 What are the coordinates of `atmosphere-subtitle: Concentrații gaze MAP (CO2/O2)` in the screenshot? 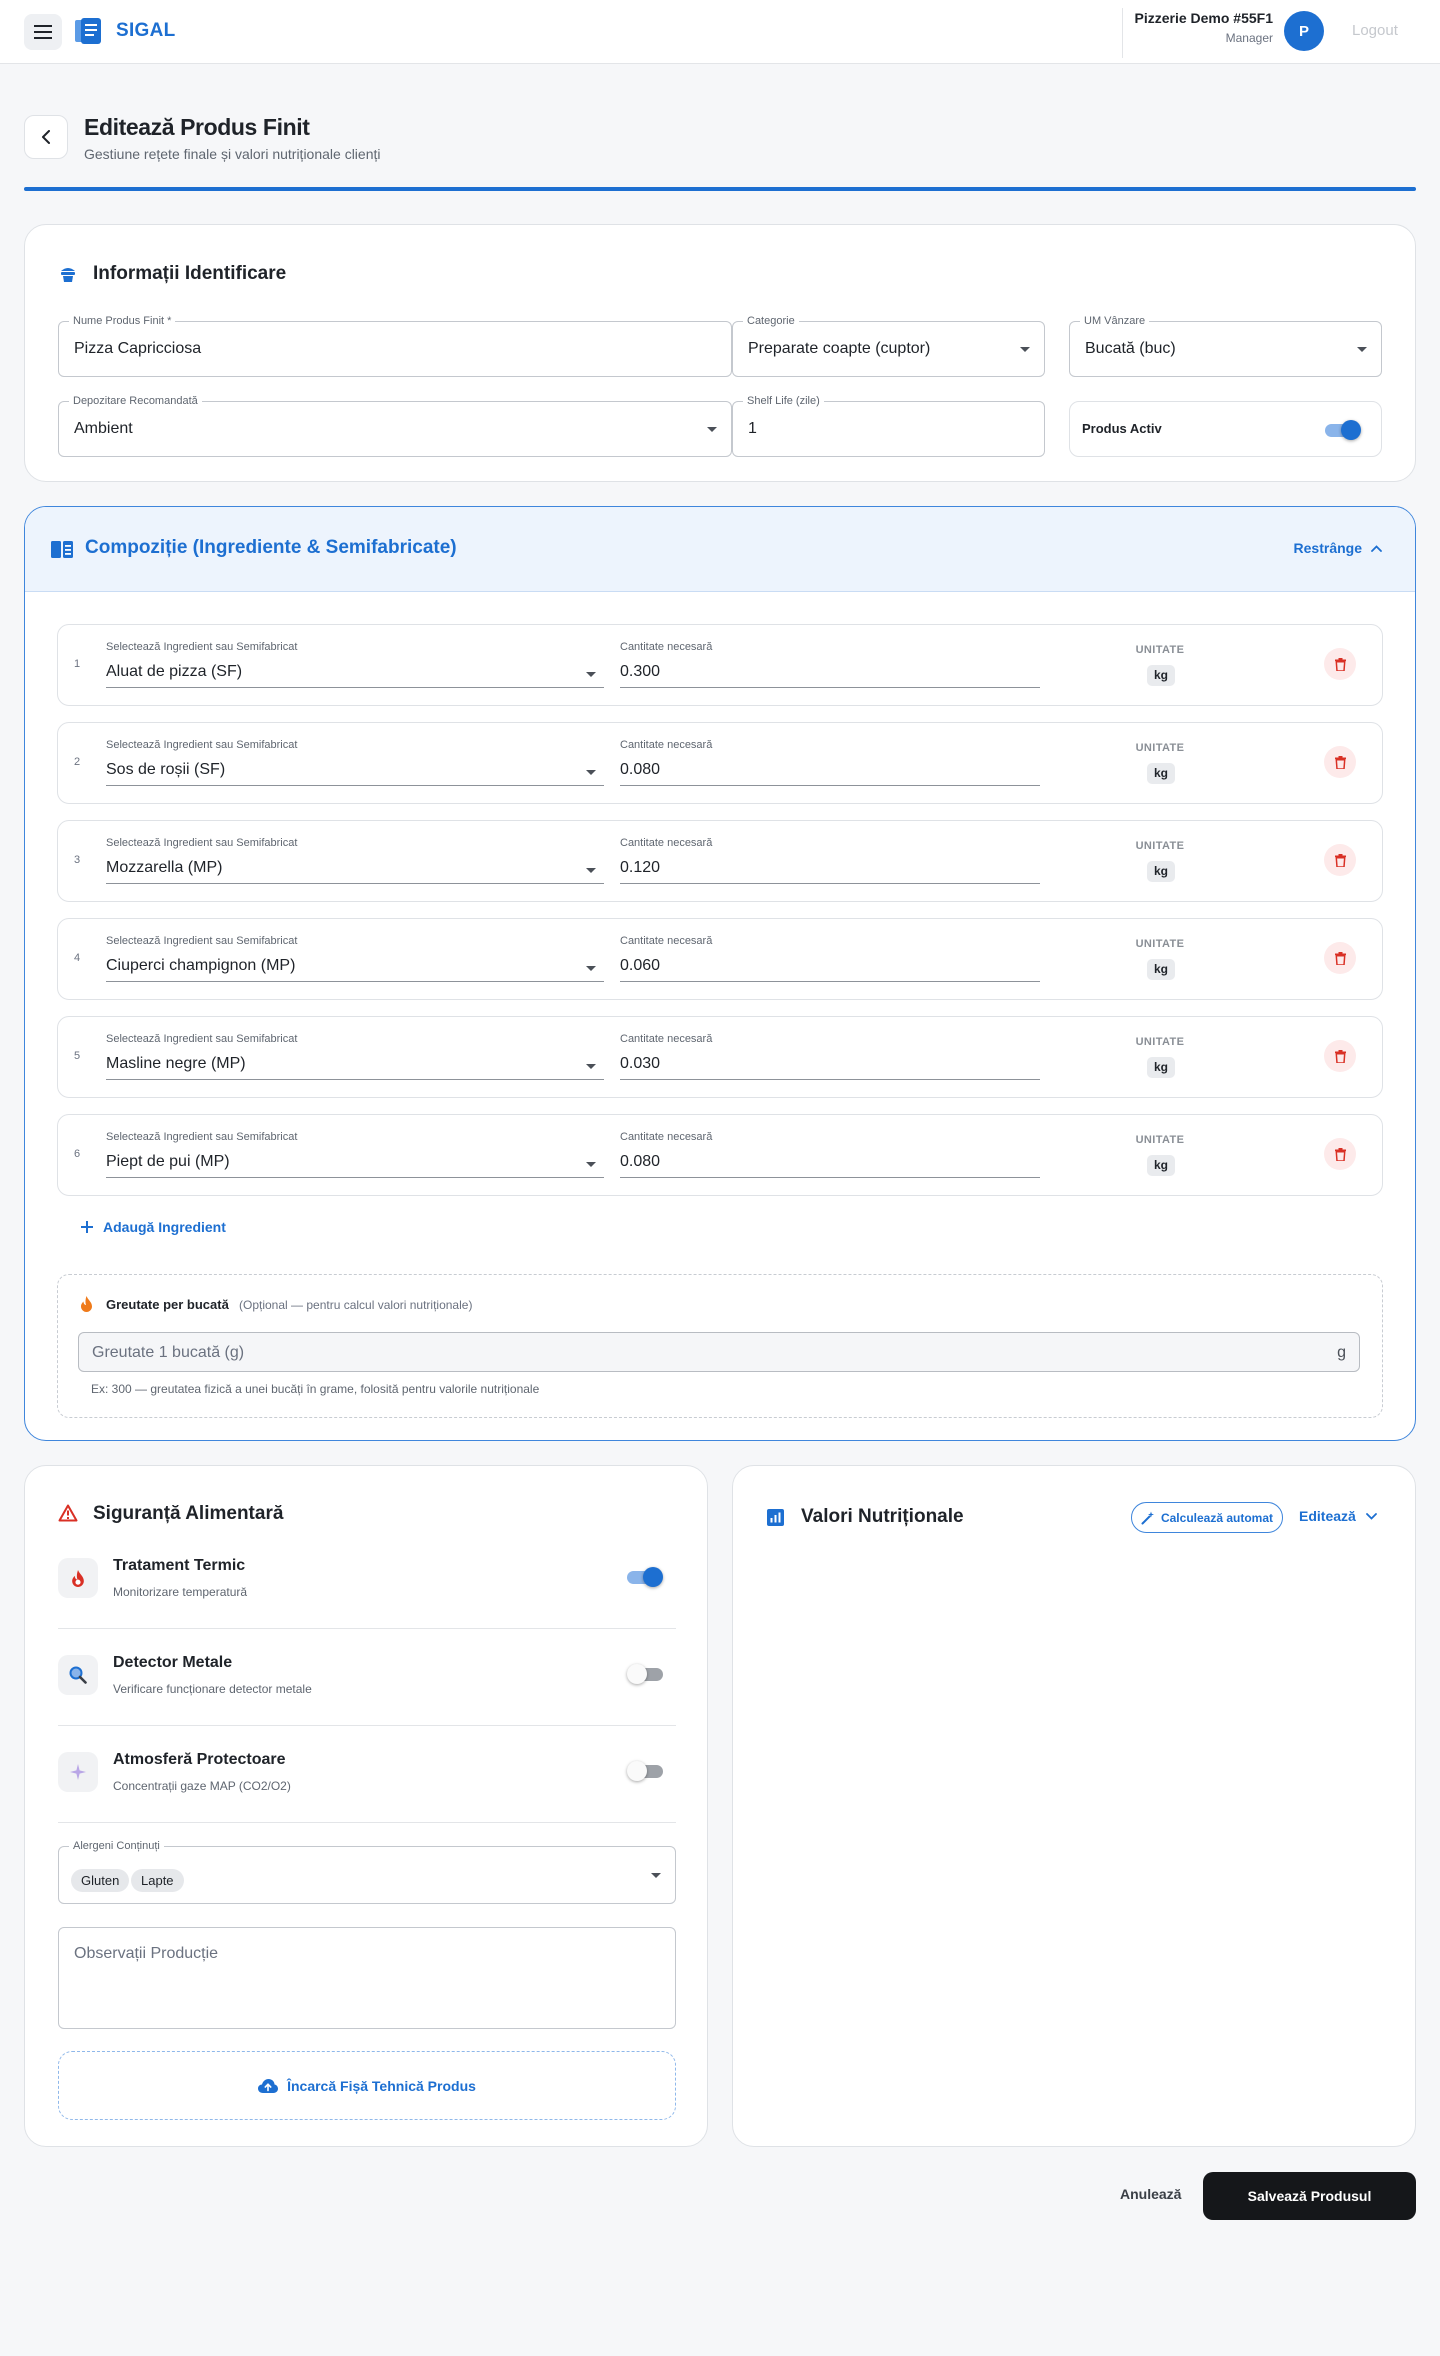 It's located at (202, 1786).